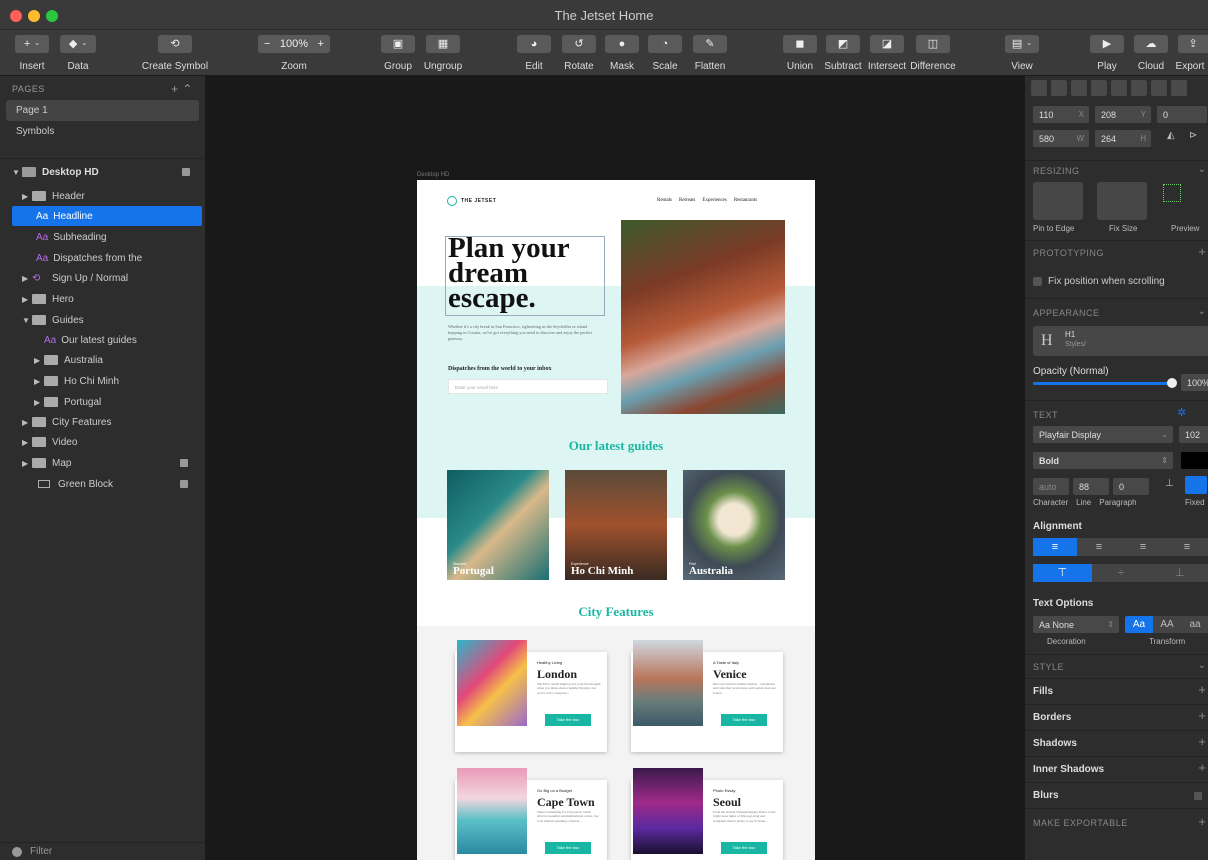 Image resolution: width=1208 pixels, height=860 pixels. I want to click on add-inner-shadow-icon: +, so click(1202, 767).